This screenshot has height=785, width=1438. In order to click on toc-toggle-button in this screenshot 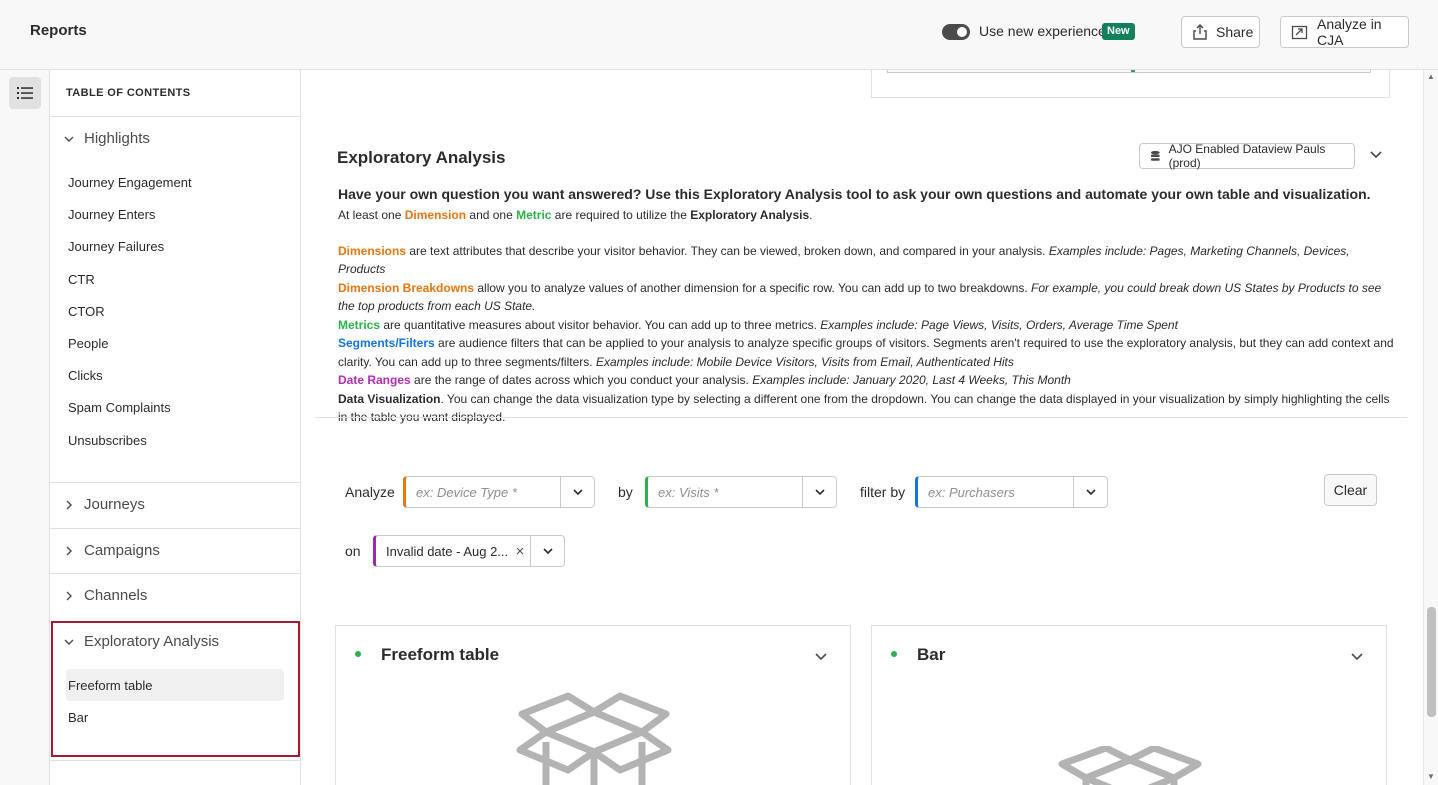, I will do `click(25, 93)`.